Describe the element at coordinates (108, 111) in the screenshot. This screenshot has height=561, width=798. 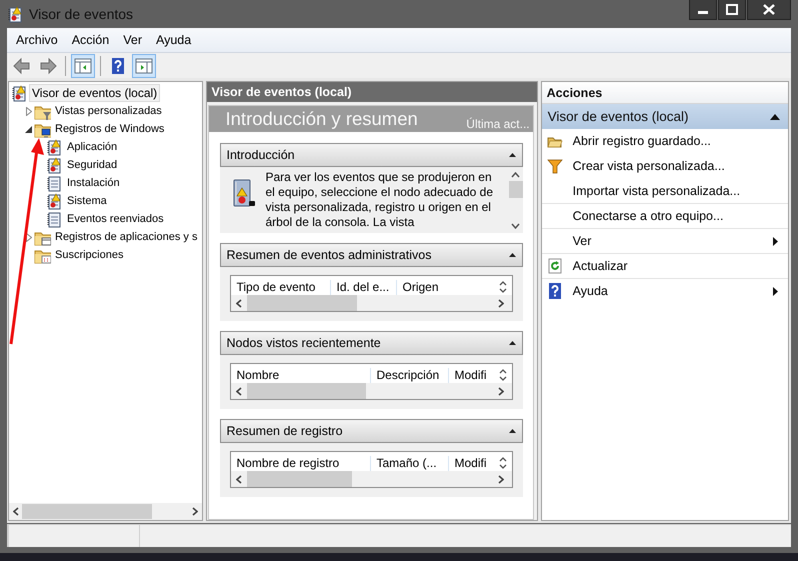
I see `tree-item: Vistas personalizadas` at that location.